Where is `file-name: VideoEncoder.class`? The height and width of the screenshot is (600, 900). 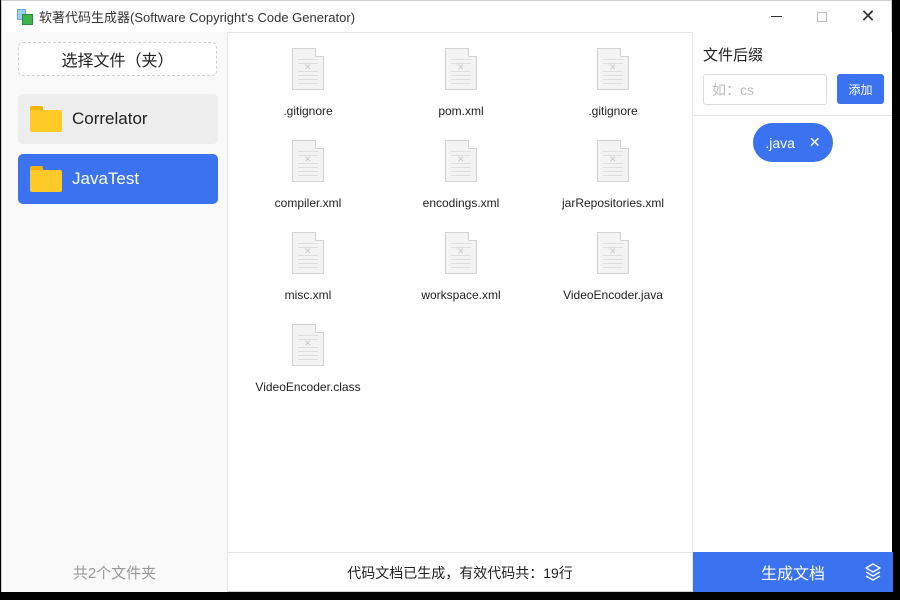 file-name: VideoEncoder.class is located at coordinates (308, 387).